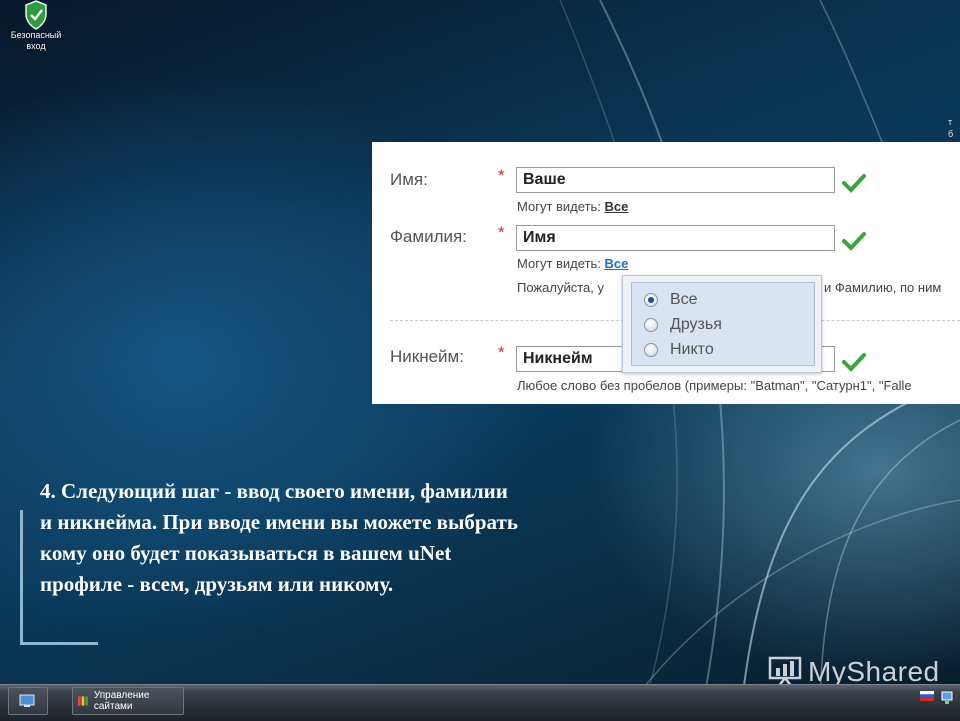 The width and height of the screenshot is (960, 721). What do you see at coordinates (83, 701) in the screenshot?
I see `app-icon` at bounding box center [83, 701].